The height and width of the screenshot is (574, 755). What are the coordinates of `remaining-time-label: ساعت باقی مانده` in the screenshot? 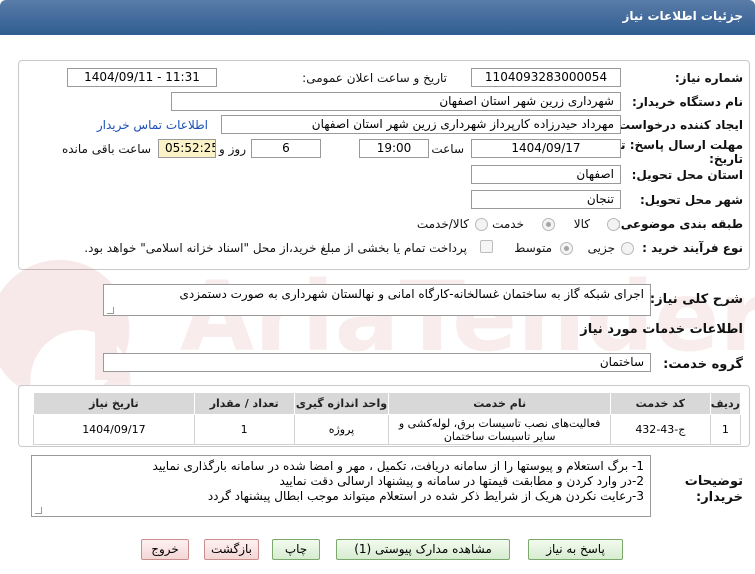 It's located at (106, 149).